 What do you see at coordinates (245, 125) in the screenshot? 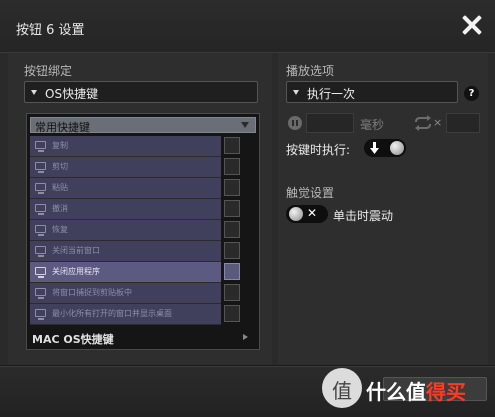
I see `chevron-down-icon` at bounding box center [245, 125].